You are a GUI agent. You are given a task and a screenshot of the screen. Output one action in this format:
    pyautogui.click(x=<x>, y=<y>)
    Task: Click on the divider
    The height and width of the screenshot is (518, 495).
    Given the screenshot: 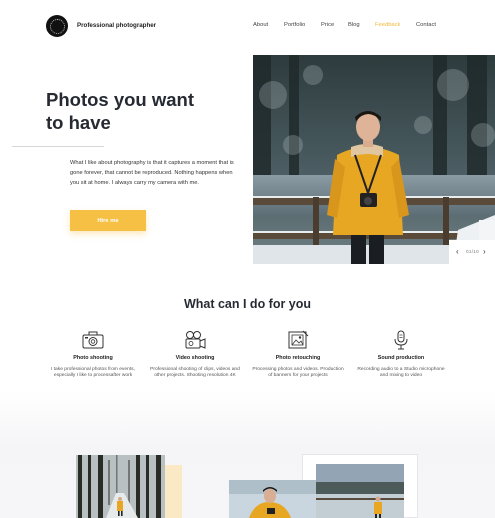 What is the action you would take?
    pyautogui.click(x=58, y=146)
    